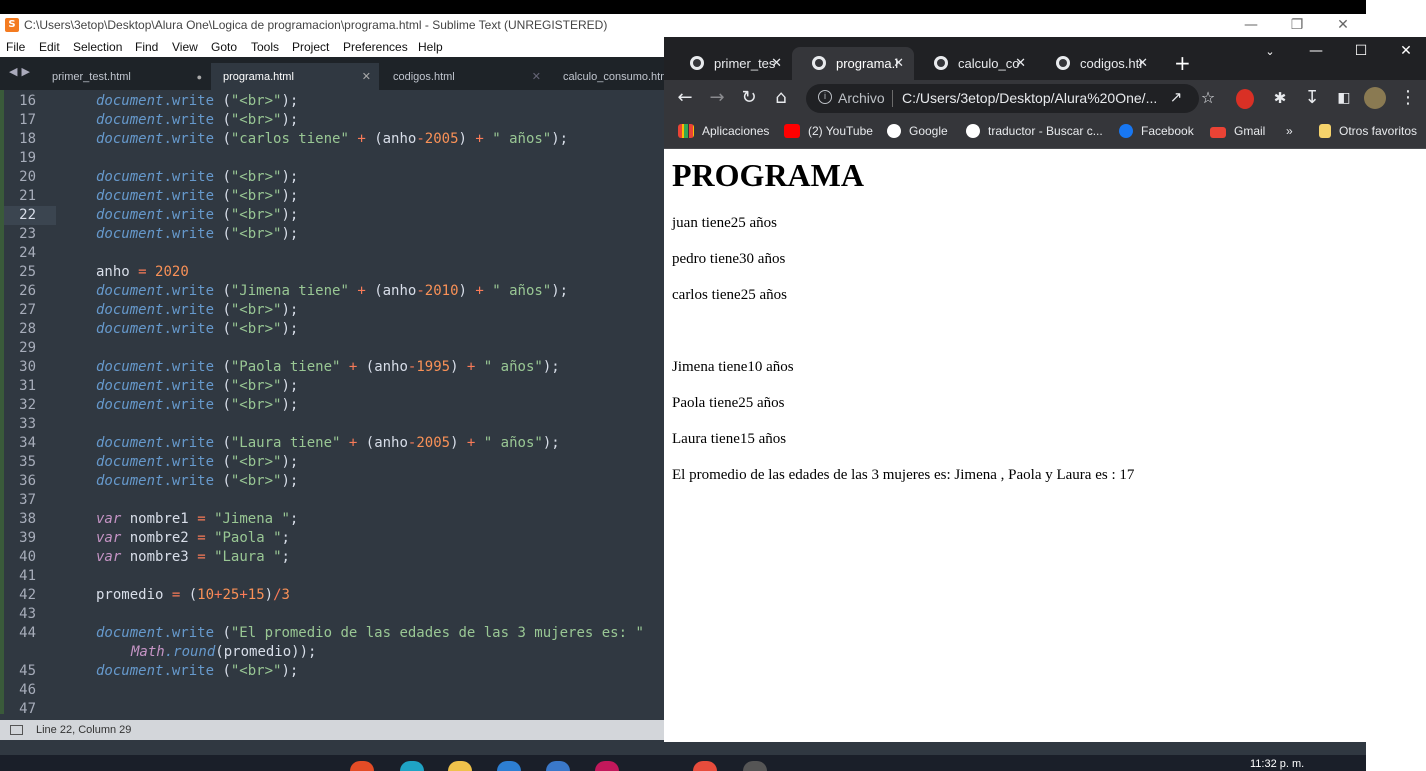 The width and height of the screenshot is (1426, 771). I want to click on browser-tab-calculo: calculo_co ✕, so click(975, 63).